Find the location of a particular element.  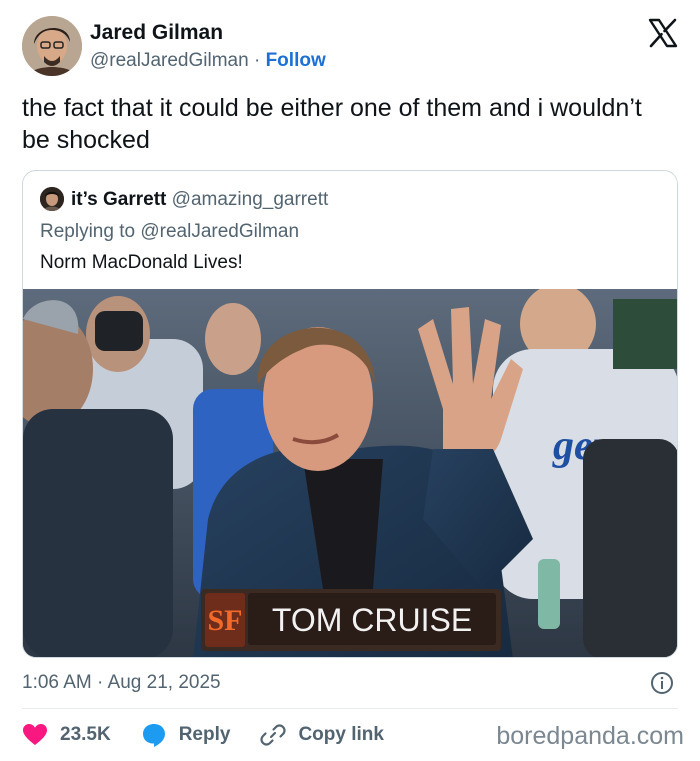

sf-logo: SF is located at coordinates (224, 620).